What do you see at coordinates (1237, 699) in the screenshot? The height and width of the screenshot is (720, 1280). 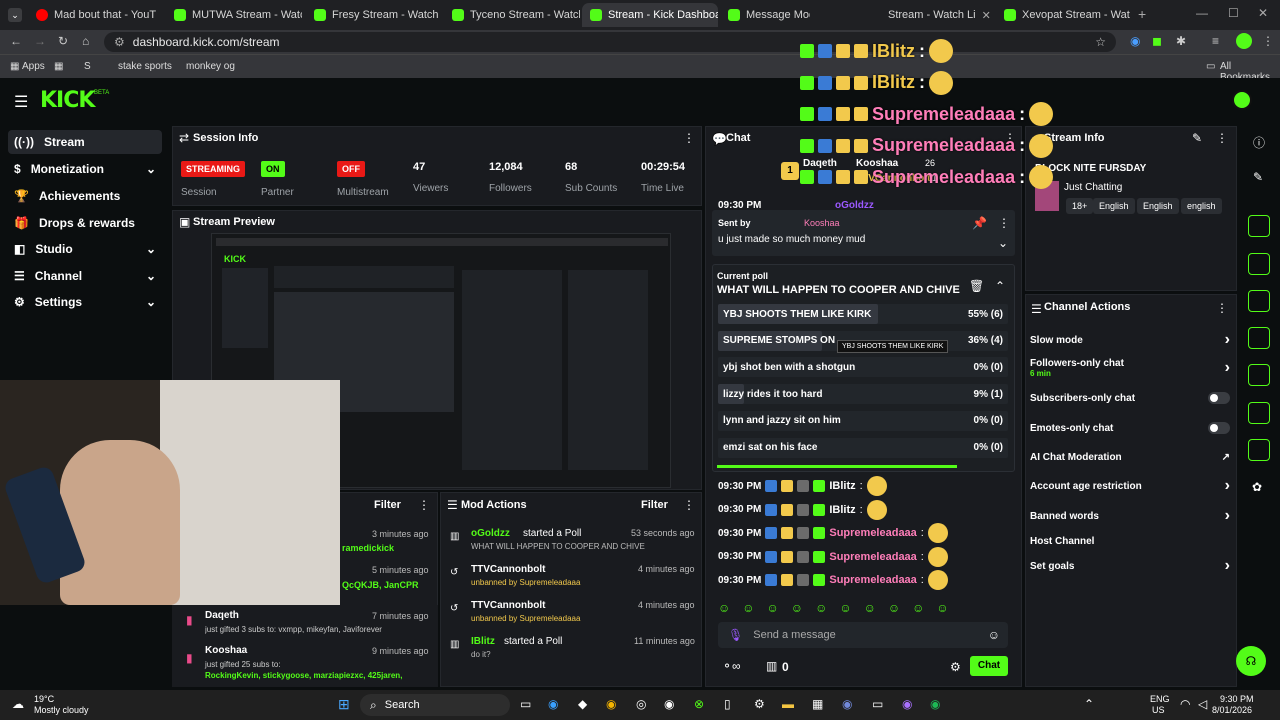 I see `clock: 9:30 PM` at bounding box center [1237, 699].